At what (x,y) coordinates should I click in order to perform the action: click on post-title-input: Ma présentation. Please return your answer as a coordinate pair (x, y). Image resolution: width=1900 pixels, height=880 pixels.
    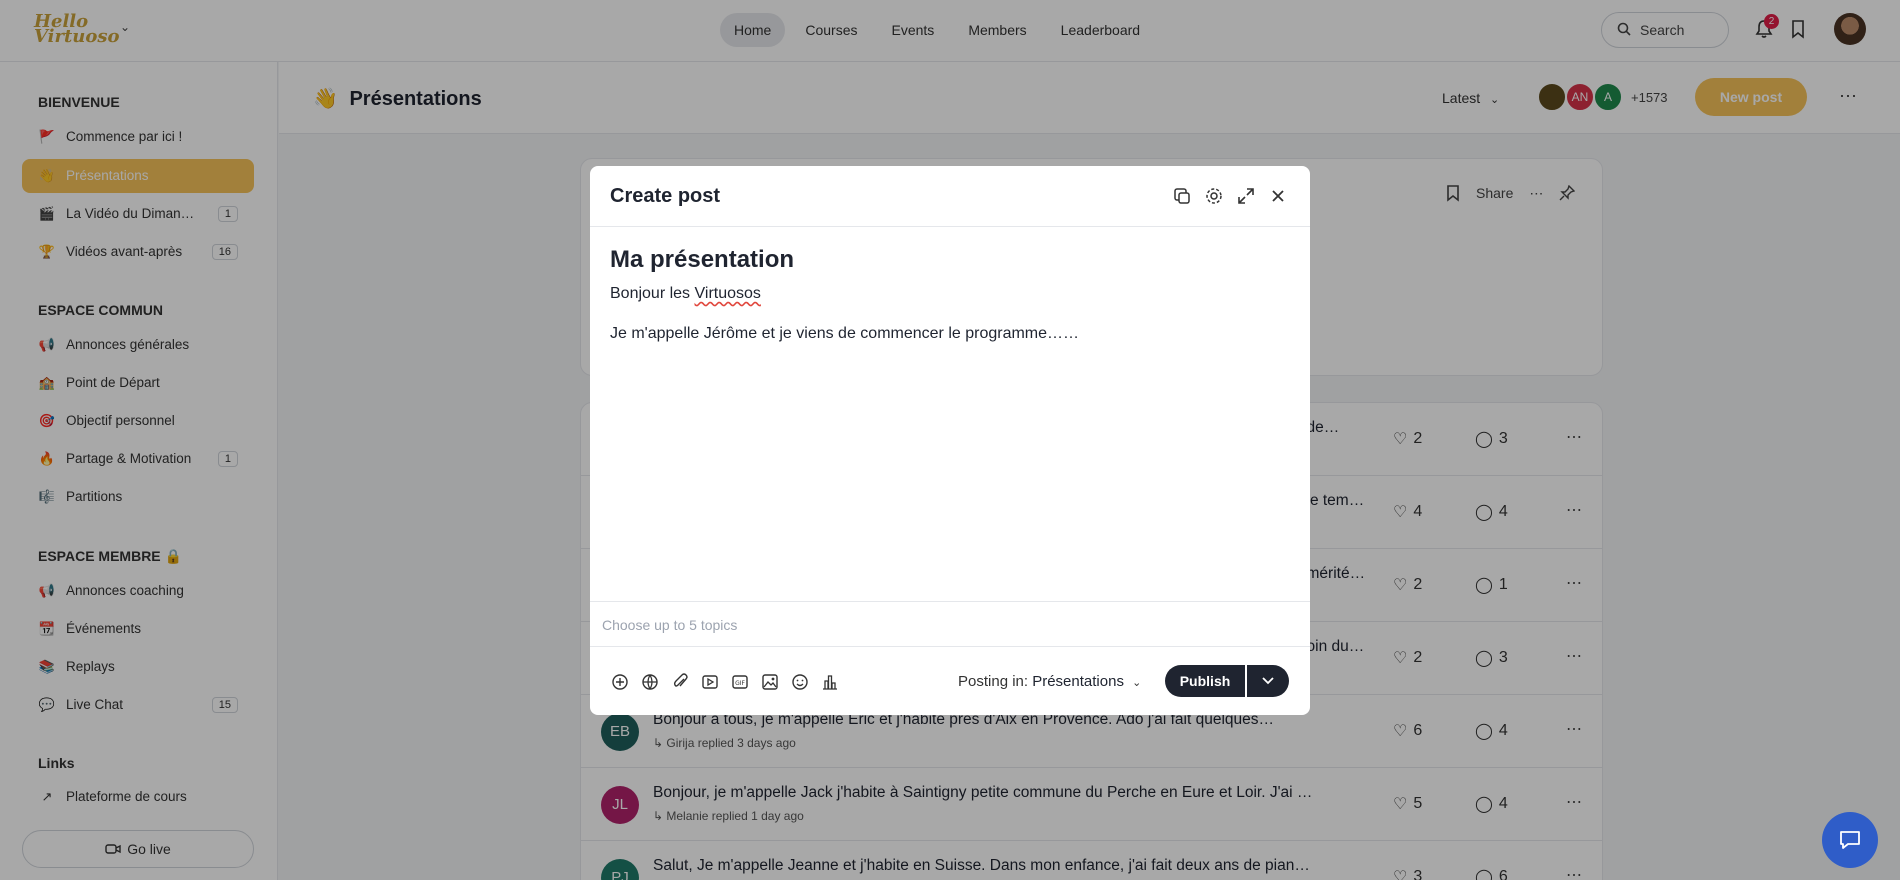
    Looking at the image, I should click on (702, 260).